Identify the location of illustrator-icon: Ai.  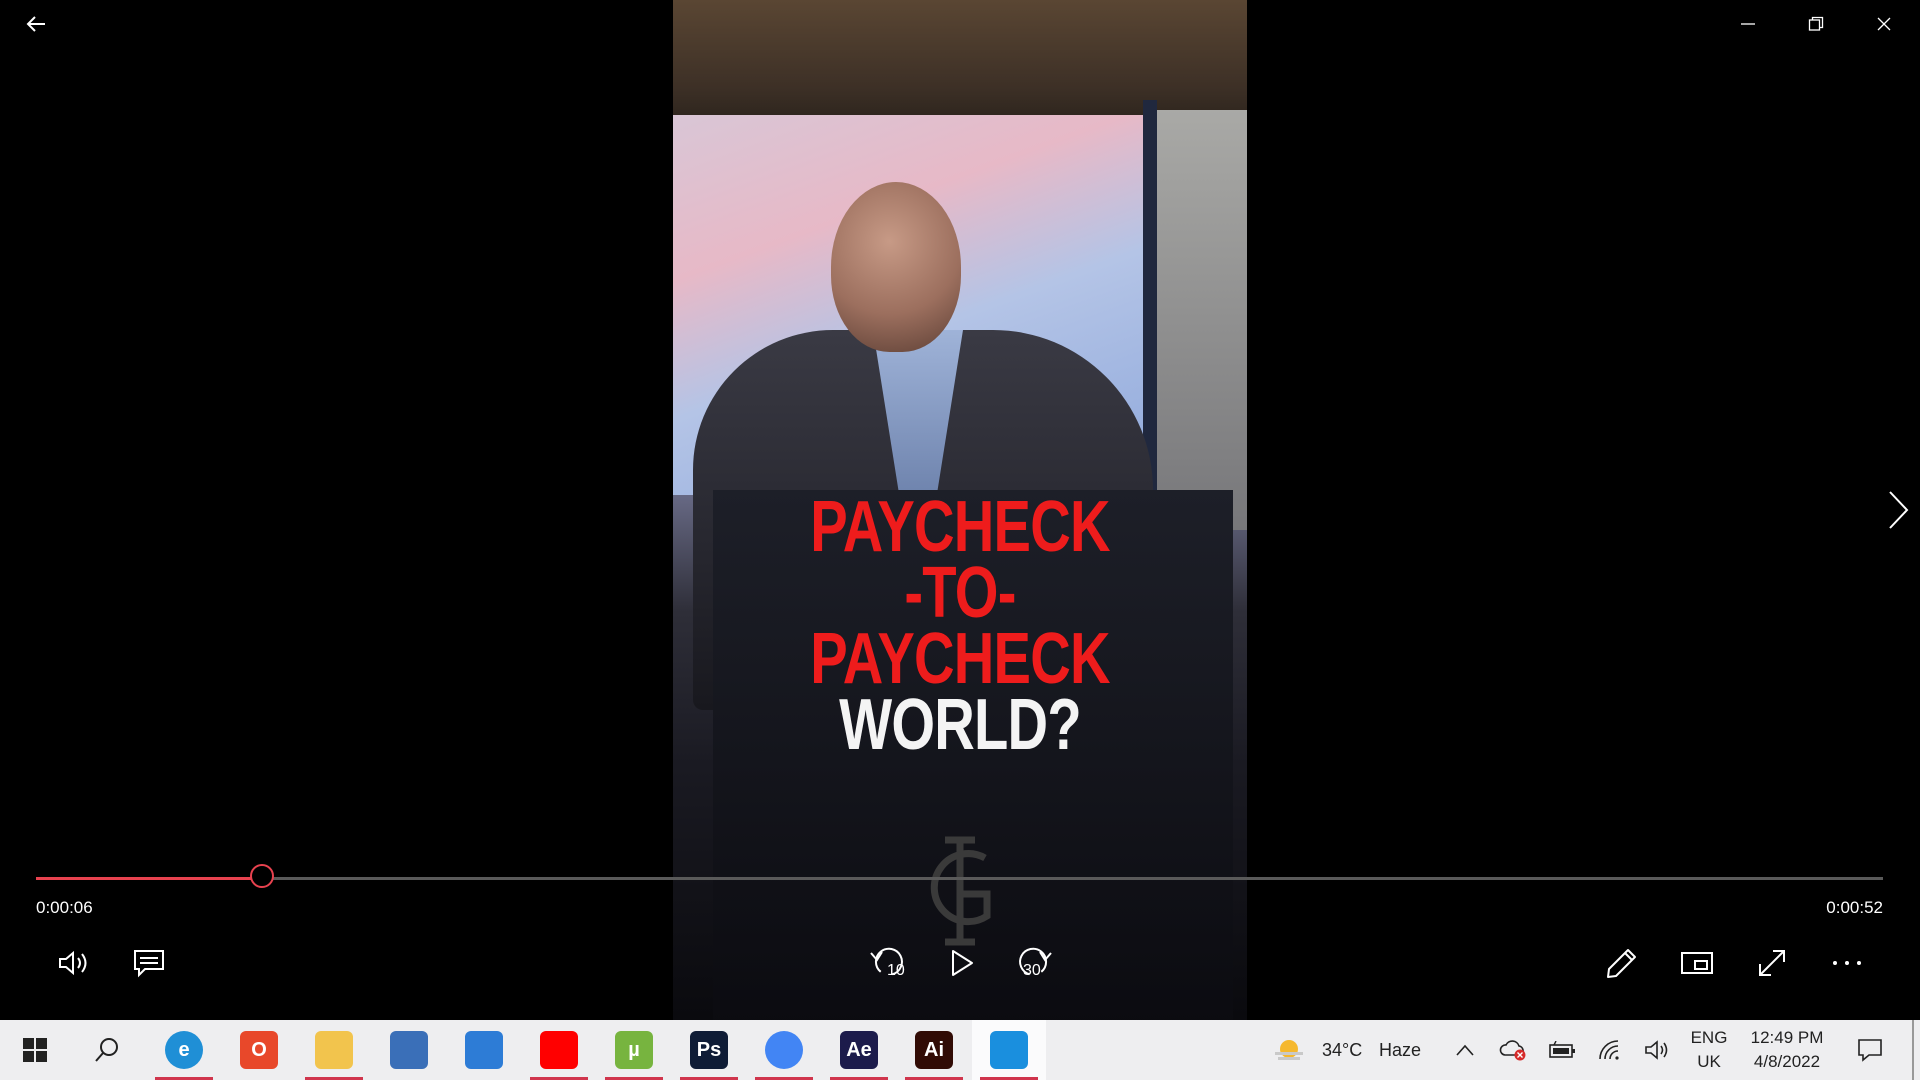
(934, 1050).